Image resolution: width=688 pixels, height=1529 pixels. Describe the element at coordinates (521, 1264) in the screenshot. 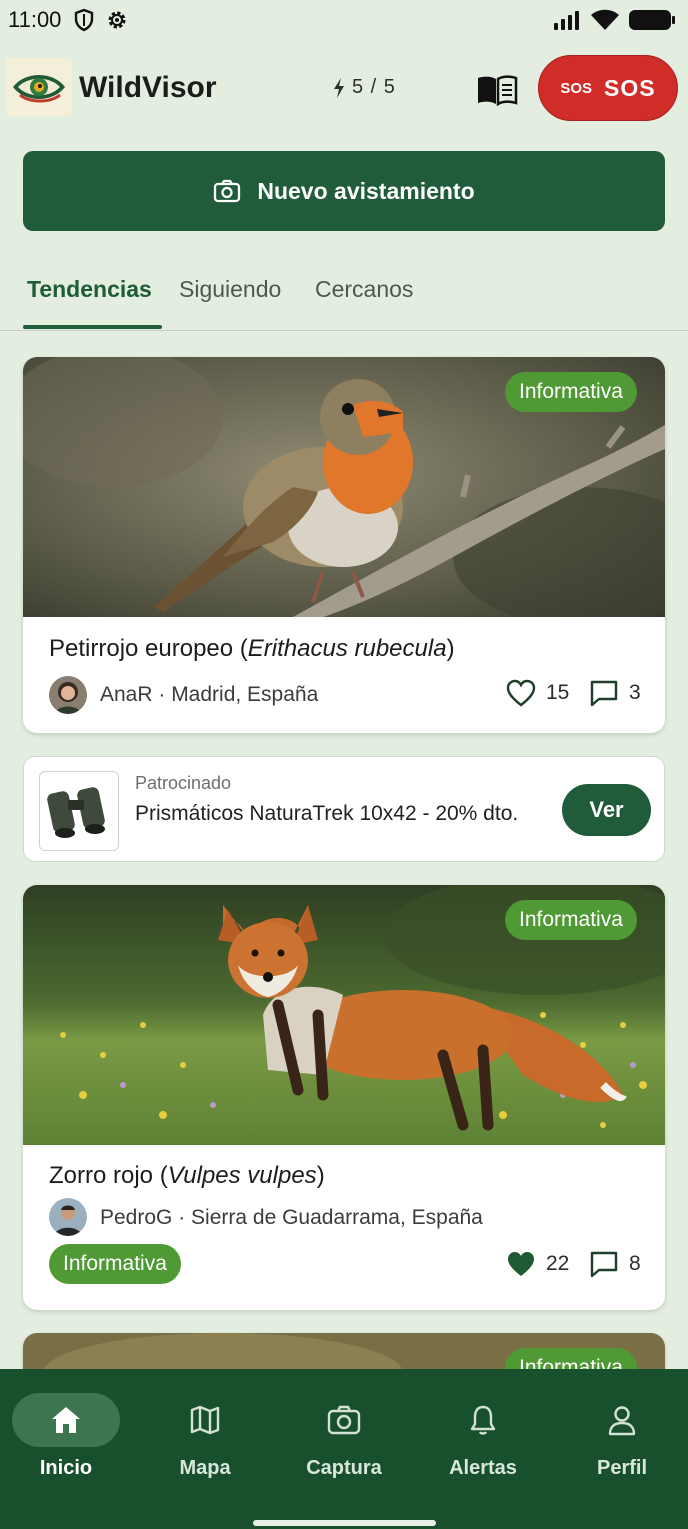

I see `heart-filled-icon` at that location.